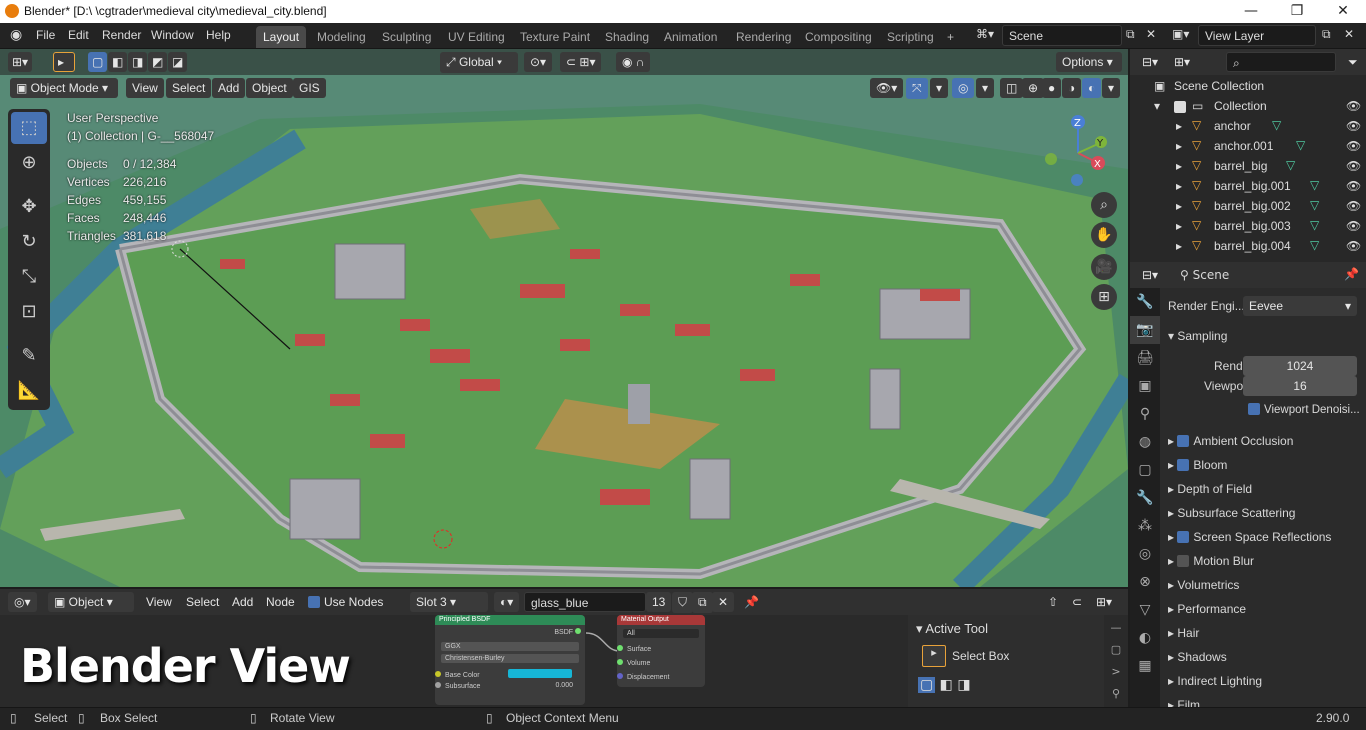 This screenshot has height=730, width=1366. What do you see at coordinates (702, 602) in the screenshot?
I see `duplicate-material-icon: ⧉` at bounding box center [702, 602].